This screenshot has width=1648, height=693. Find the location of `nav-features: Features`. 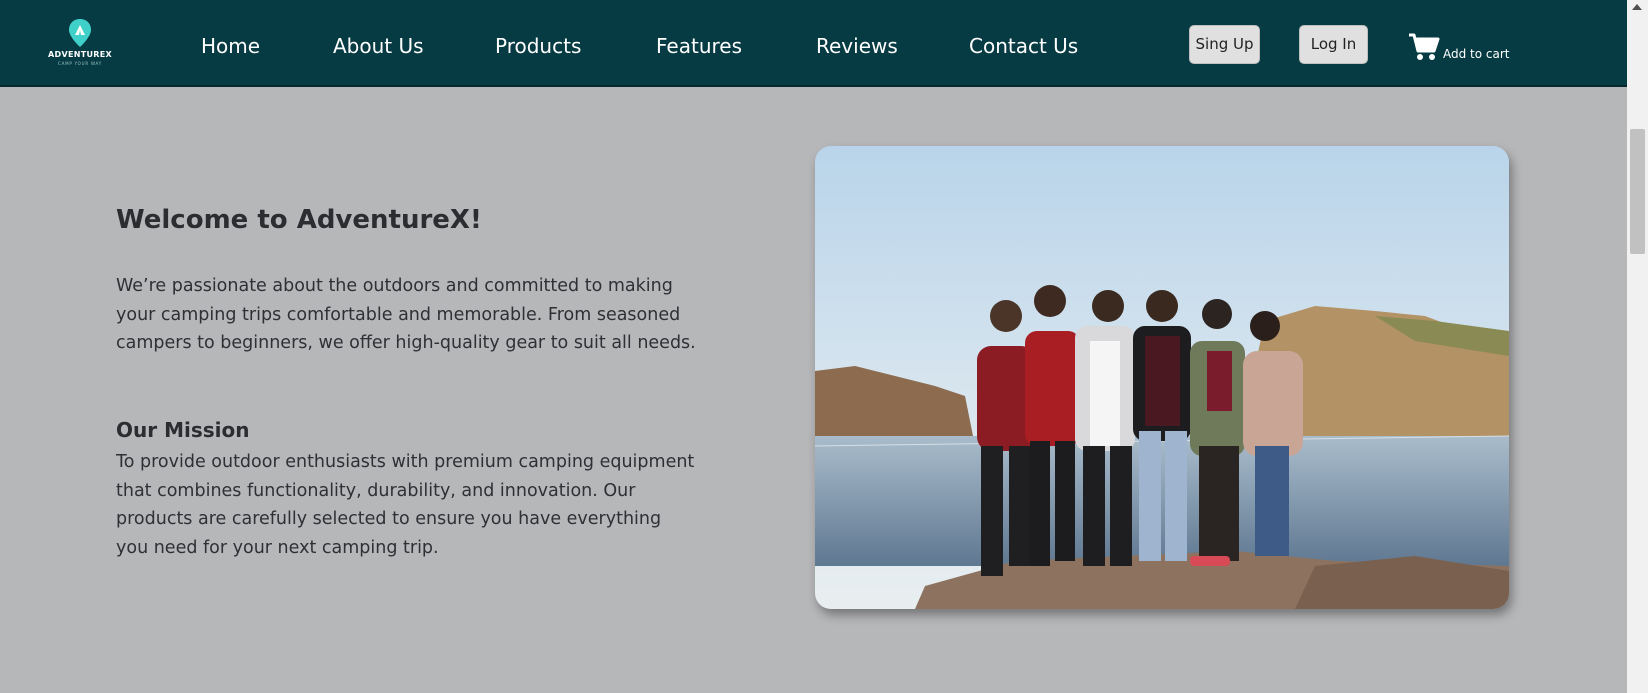

nav-features: Features is located at coordinates (699, 46).